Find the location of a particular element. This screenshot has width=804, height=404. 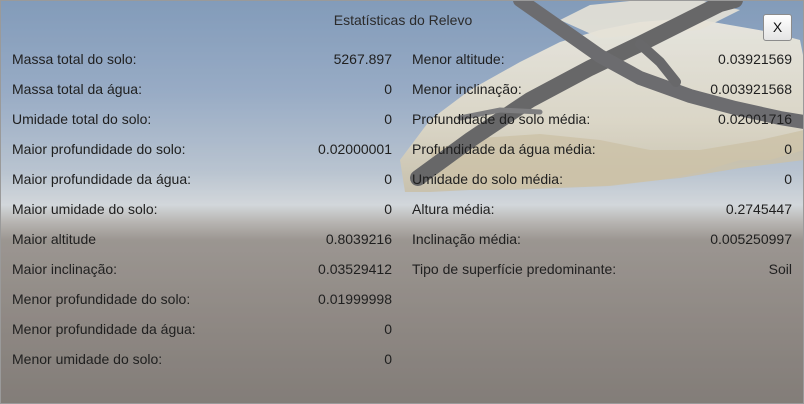

stat-row: Menor inclinação: 0.003921568 is located at coordinates (602, 89).